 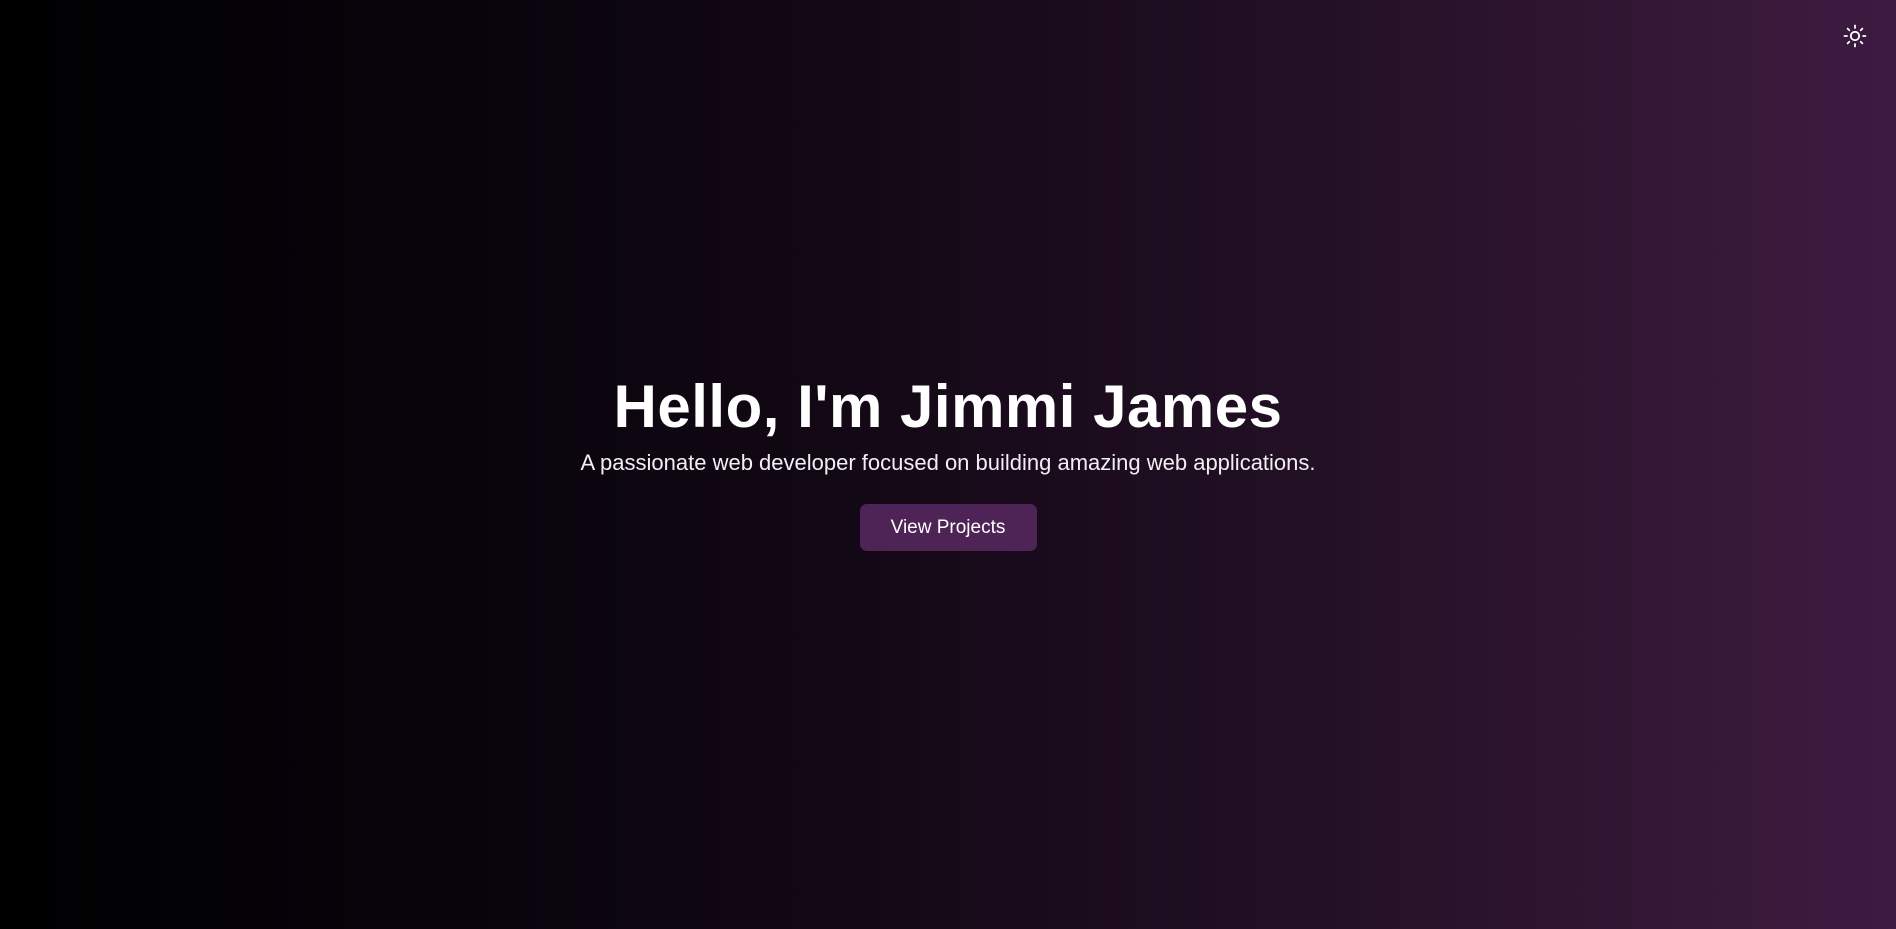 I want to click on theme-toggle-button, so click(x=1855, y=37).